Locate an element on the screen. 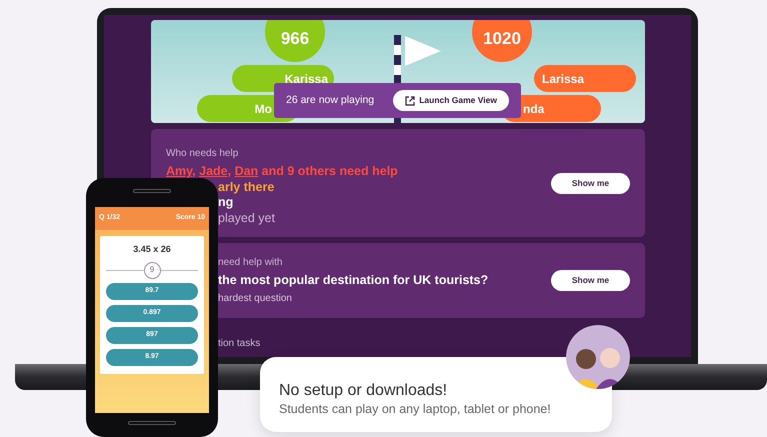 This screenshot has width=767, height=437. help-status-text: played yet is located at coordinates (246, 218).